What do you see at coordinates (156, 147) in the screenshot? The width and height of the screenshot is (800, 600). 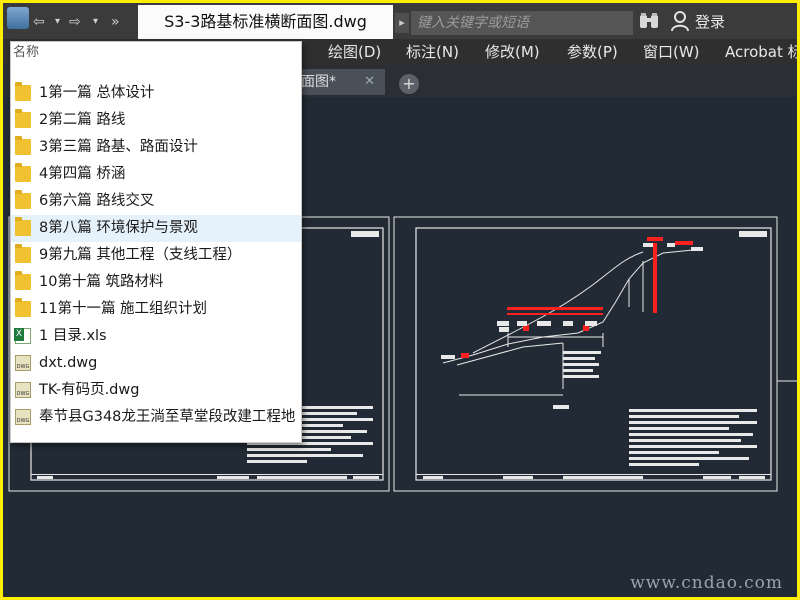 I see `list-item: 3第三篇 路基、路面设计` at bounding box center [156, 147].